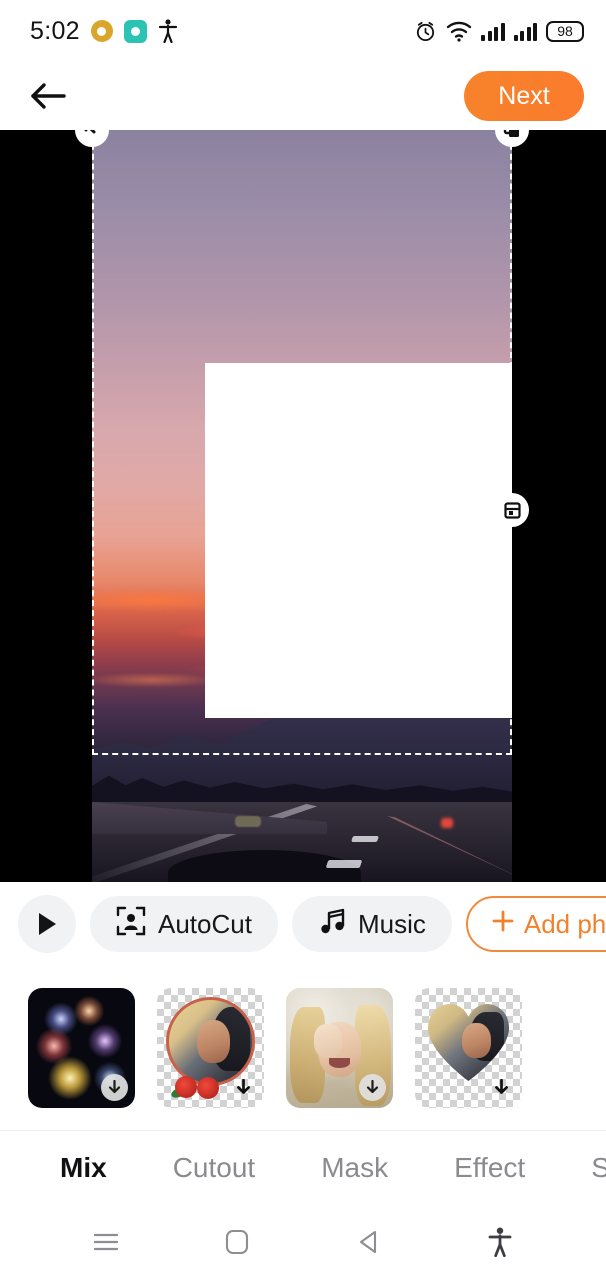 This screenshot has height=1280, width=606. What do you see at coordinates (106, 1242) in the screenshot?
I see `recents-icon` at bounding box center [106, 1242].